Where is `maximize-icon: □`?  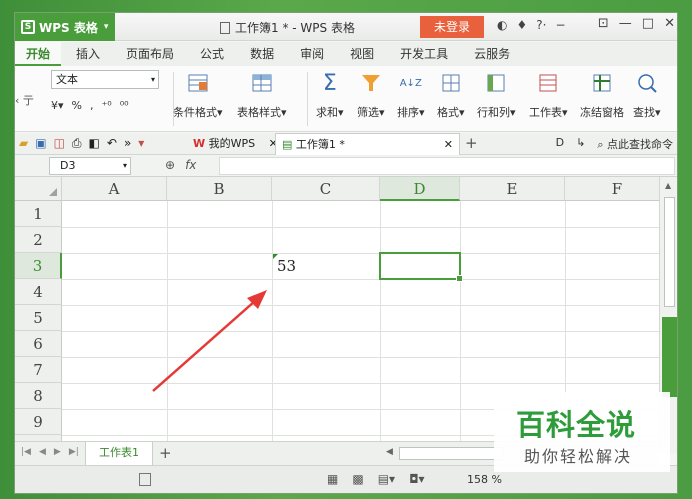
maximize-icon: □ is located at coordinates (648, 23).